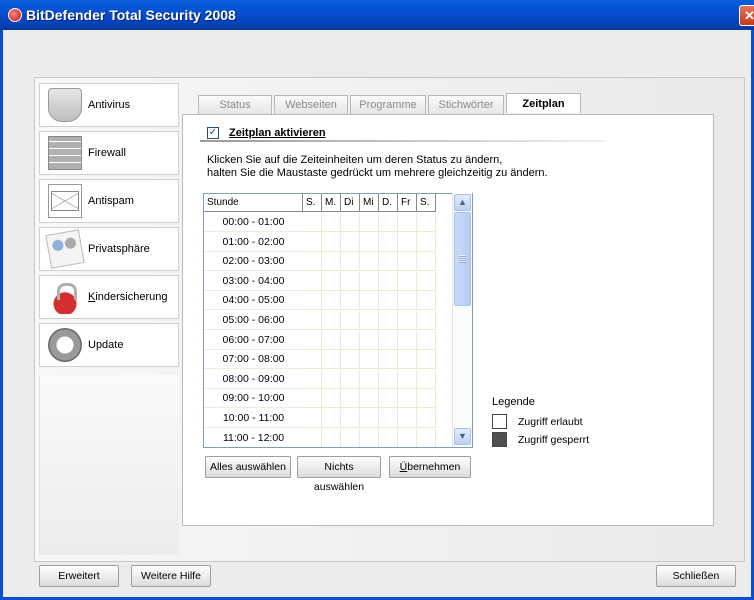  What do you see at coordinates (462, 202) in the screenshot?
I see `scroll-up-button: ▲` at bounding box center [462, 202].